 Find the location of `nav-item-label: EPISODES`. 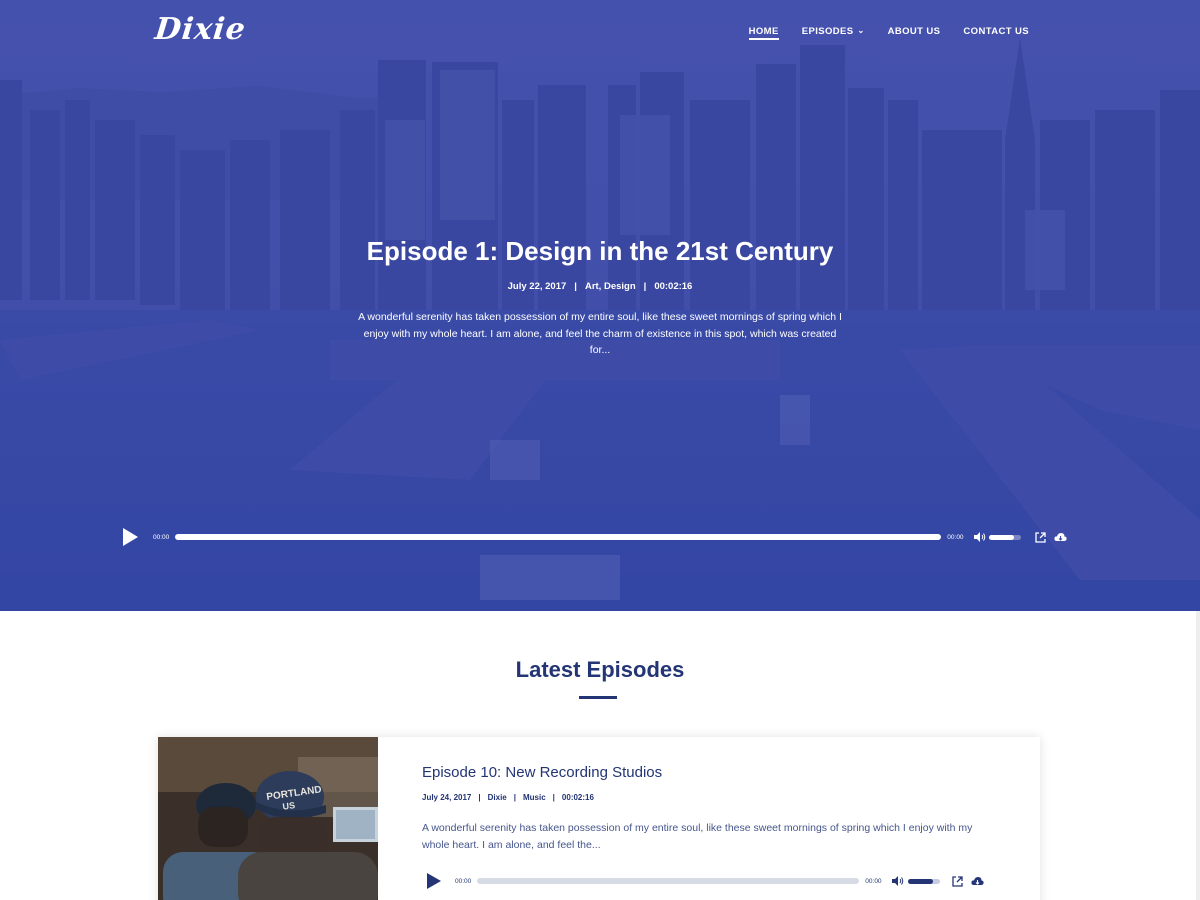

nav-item-label: EPISODES is located at coordinates (827, 31).